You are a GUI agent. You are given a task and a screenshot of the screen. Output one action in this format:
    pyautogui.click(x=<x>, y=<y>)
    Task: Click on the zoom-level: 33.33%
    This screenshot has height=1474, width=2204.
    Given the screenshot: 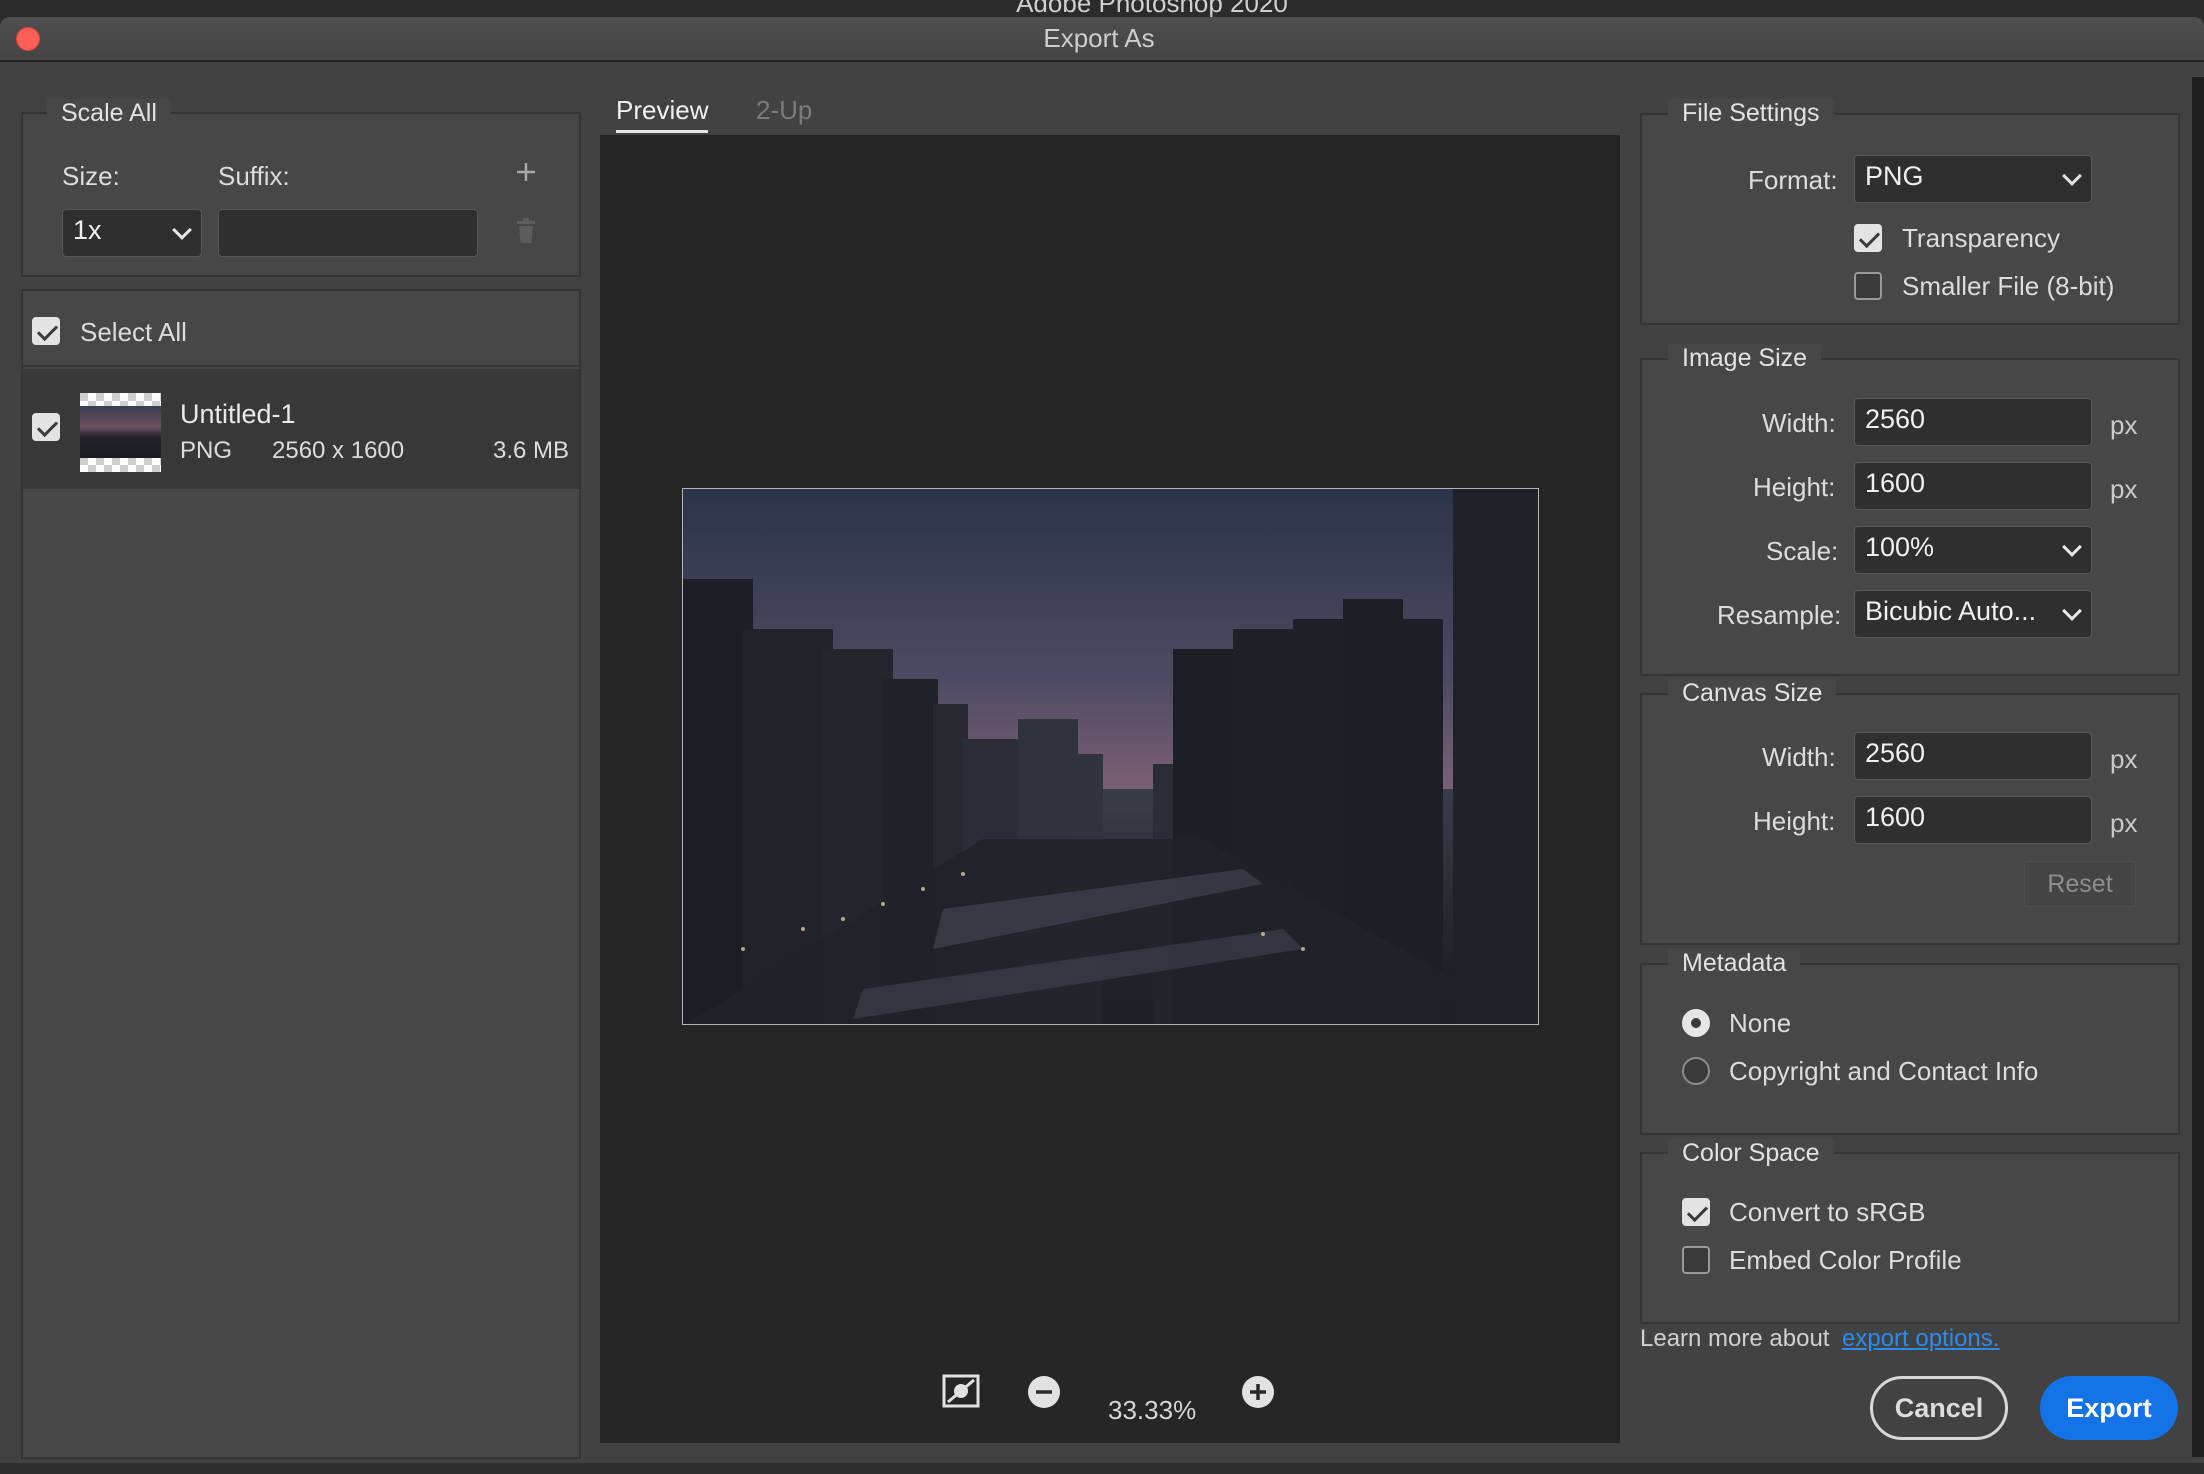 What is the action you would take?
    pyautogui.click(x=1152, y=1410)
    